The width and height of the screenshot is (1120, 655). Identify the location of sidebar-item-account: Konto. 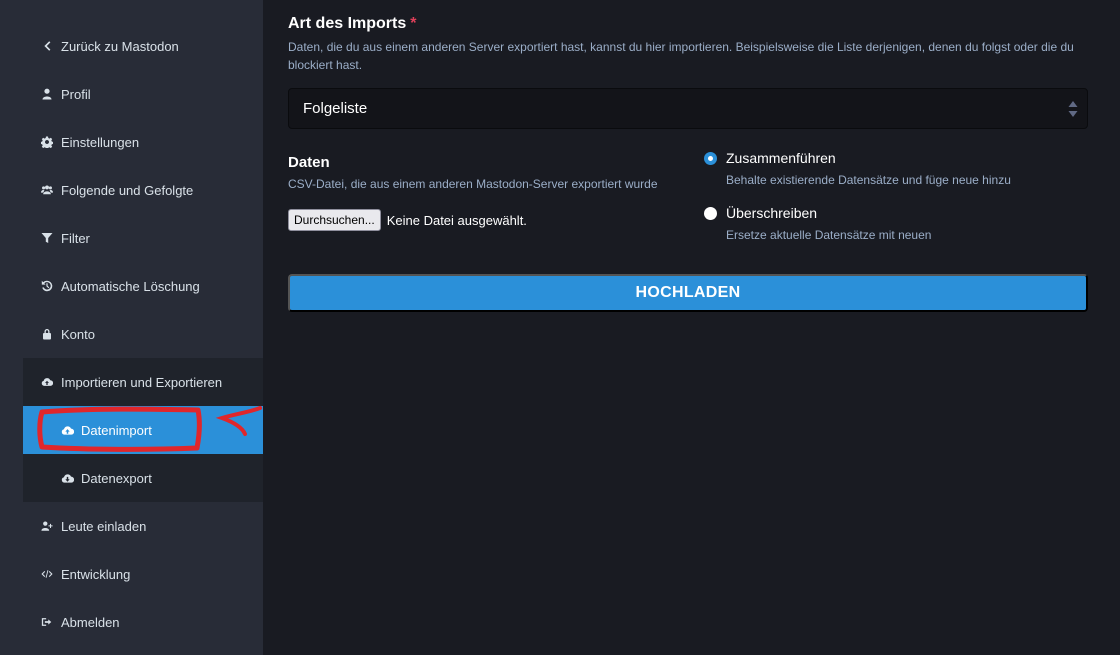
(143, 334).